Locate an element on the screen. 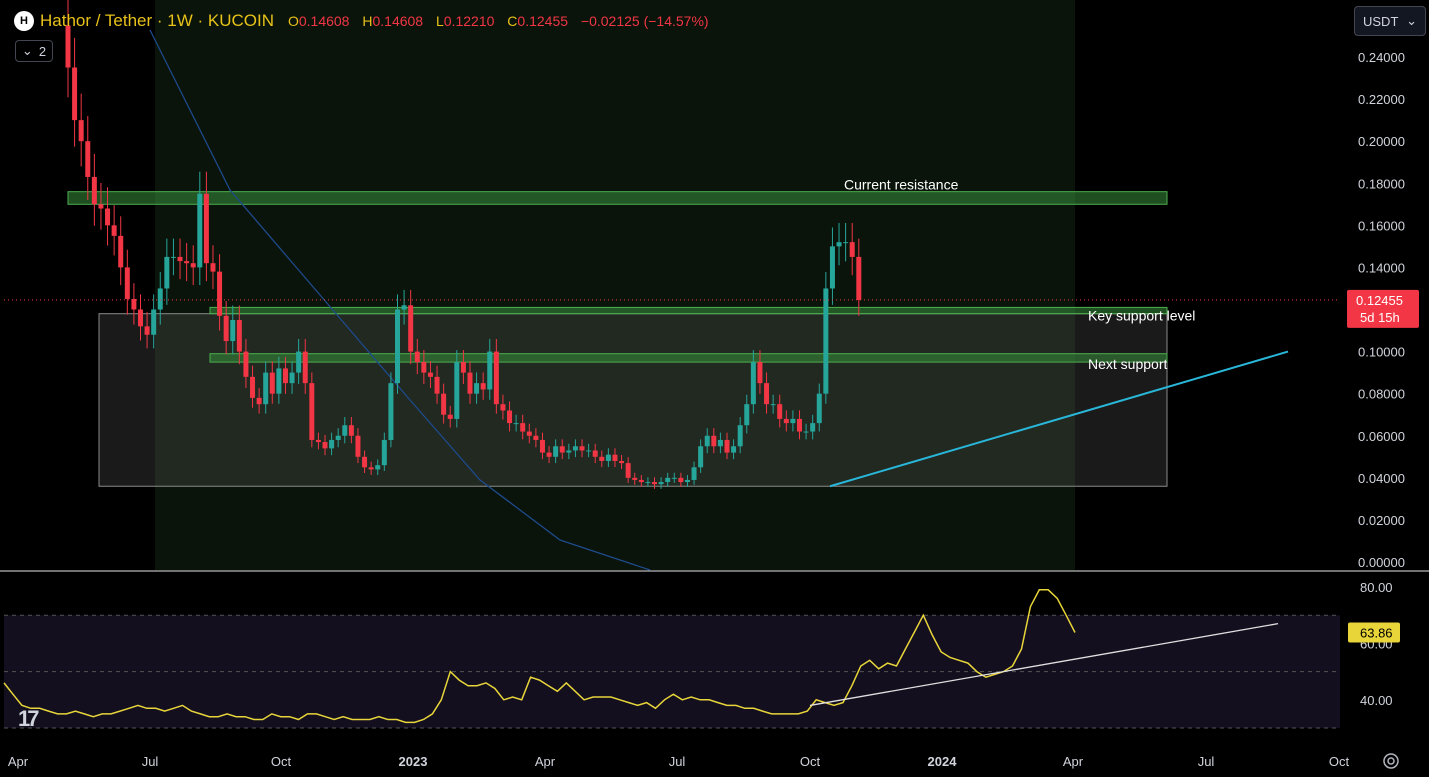 This screenshot has height=777, width=1429. close-key: C is located at coordinates (512, 21).